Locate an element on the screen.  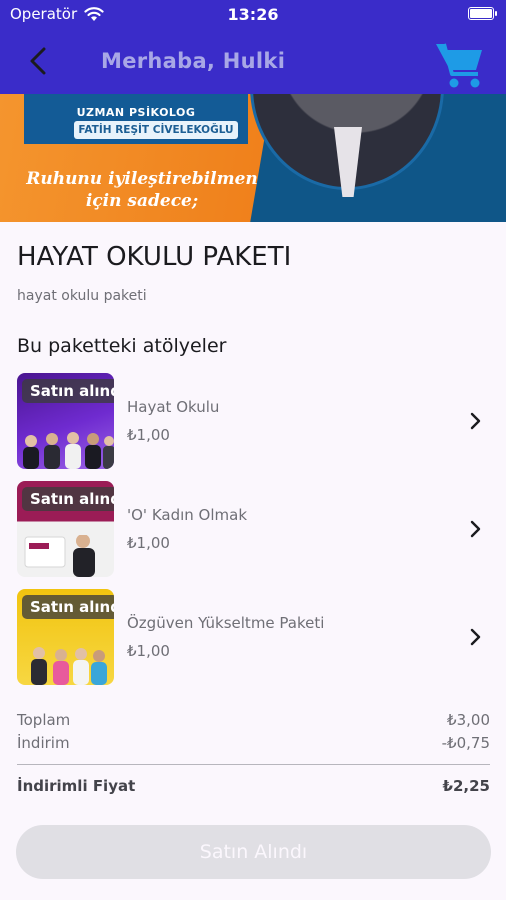
banner-slogan: Ruhunu iyileştirebilmen için sadece; is located at coordinates (142, 190).